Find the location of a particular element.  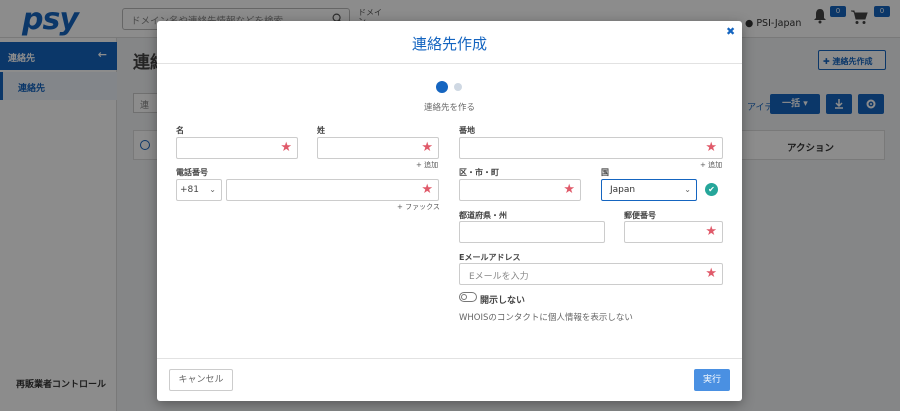

city-label: 区・市・町 is located at coordinates (479, 172).